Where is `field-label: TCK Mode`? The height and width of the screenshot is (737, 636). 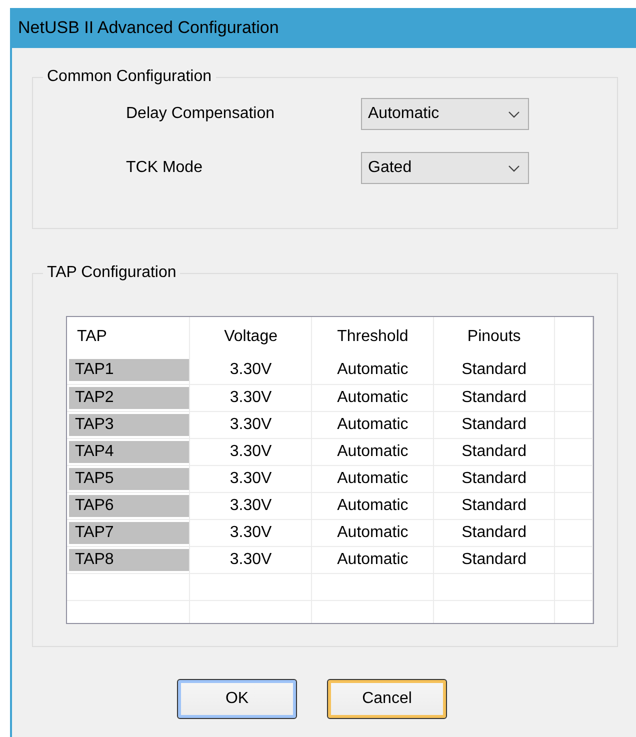
field-label: TCK Mode is located at coordinates (165, 168).